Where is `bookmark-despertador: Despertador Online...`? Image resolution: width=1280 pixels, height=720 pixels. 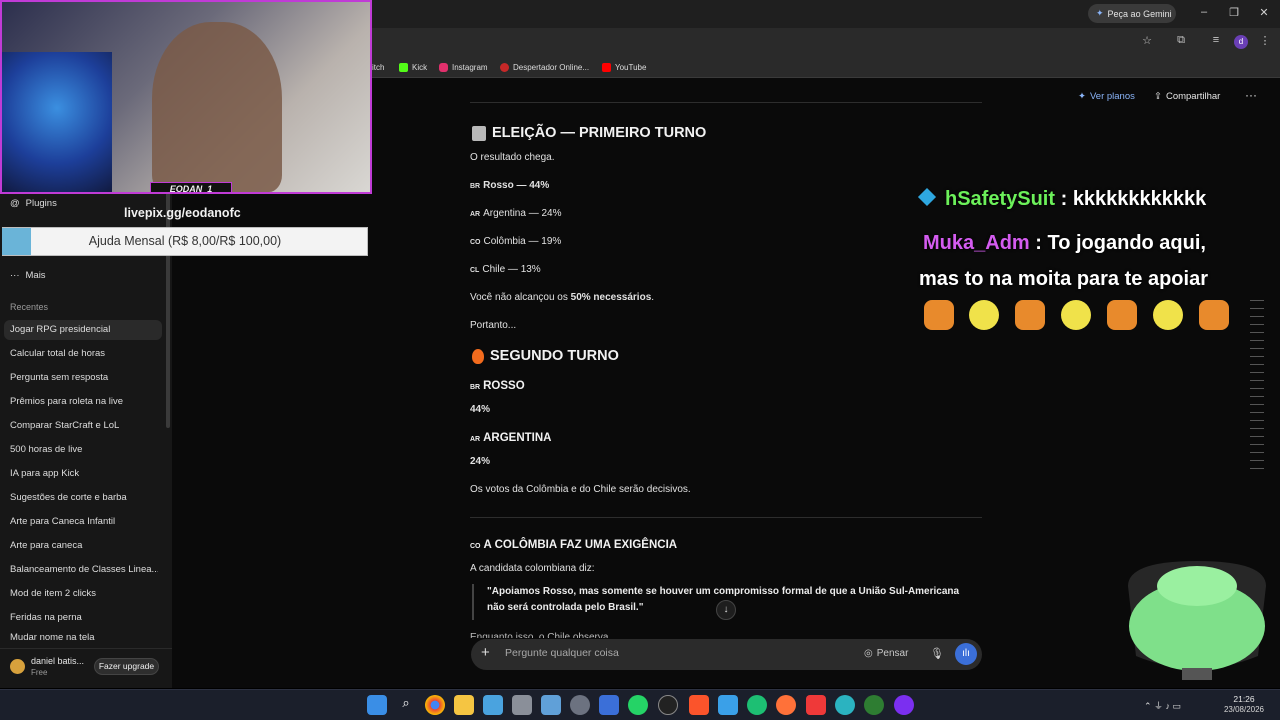
bookmark-despertador: Despertador Online... is located at coordinates (544, 67).